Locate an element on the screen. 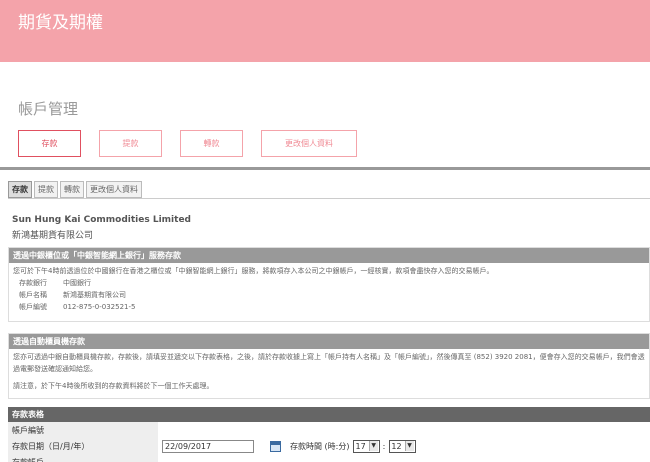 The height and width of the screenshot is (462, 650). date-label: 存款日期（日/月/年） is located at coordinates (83, 446).